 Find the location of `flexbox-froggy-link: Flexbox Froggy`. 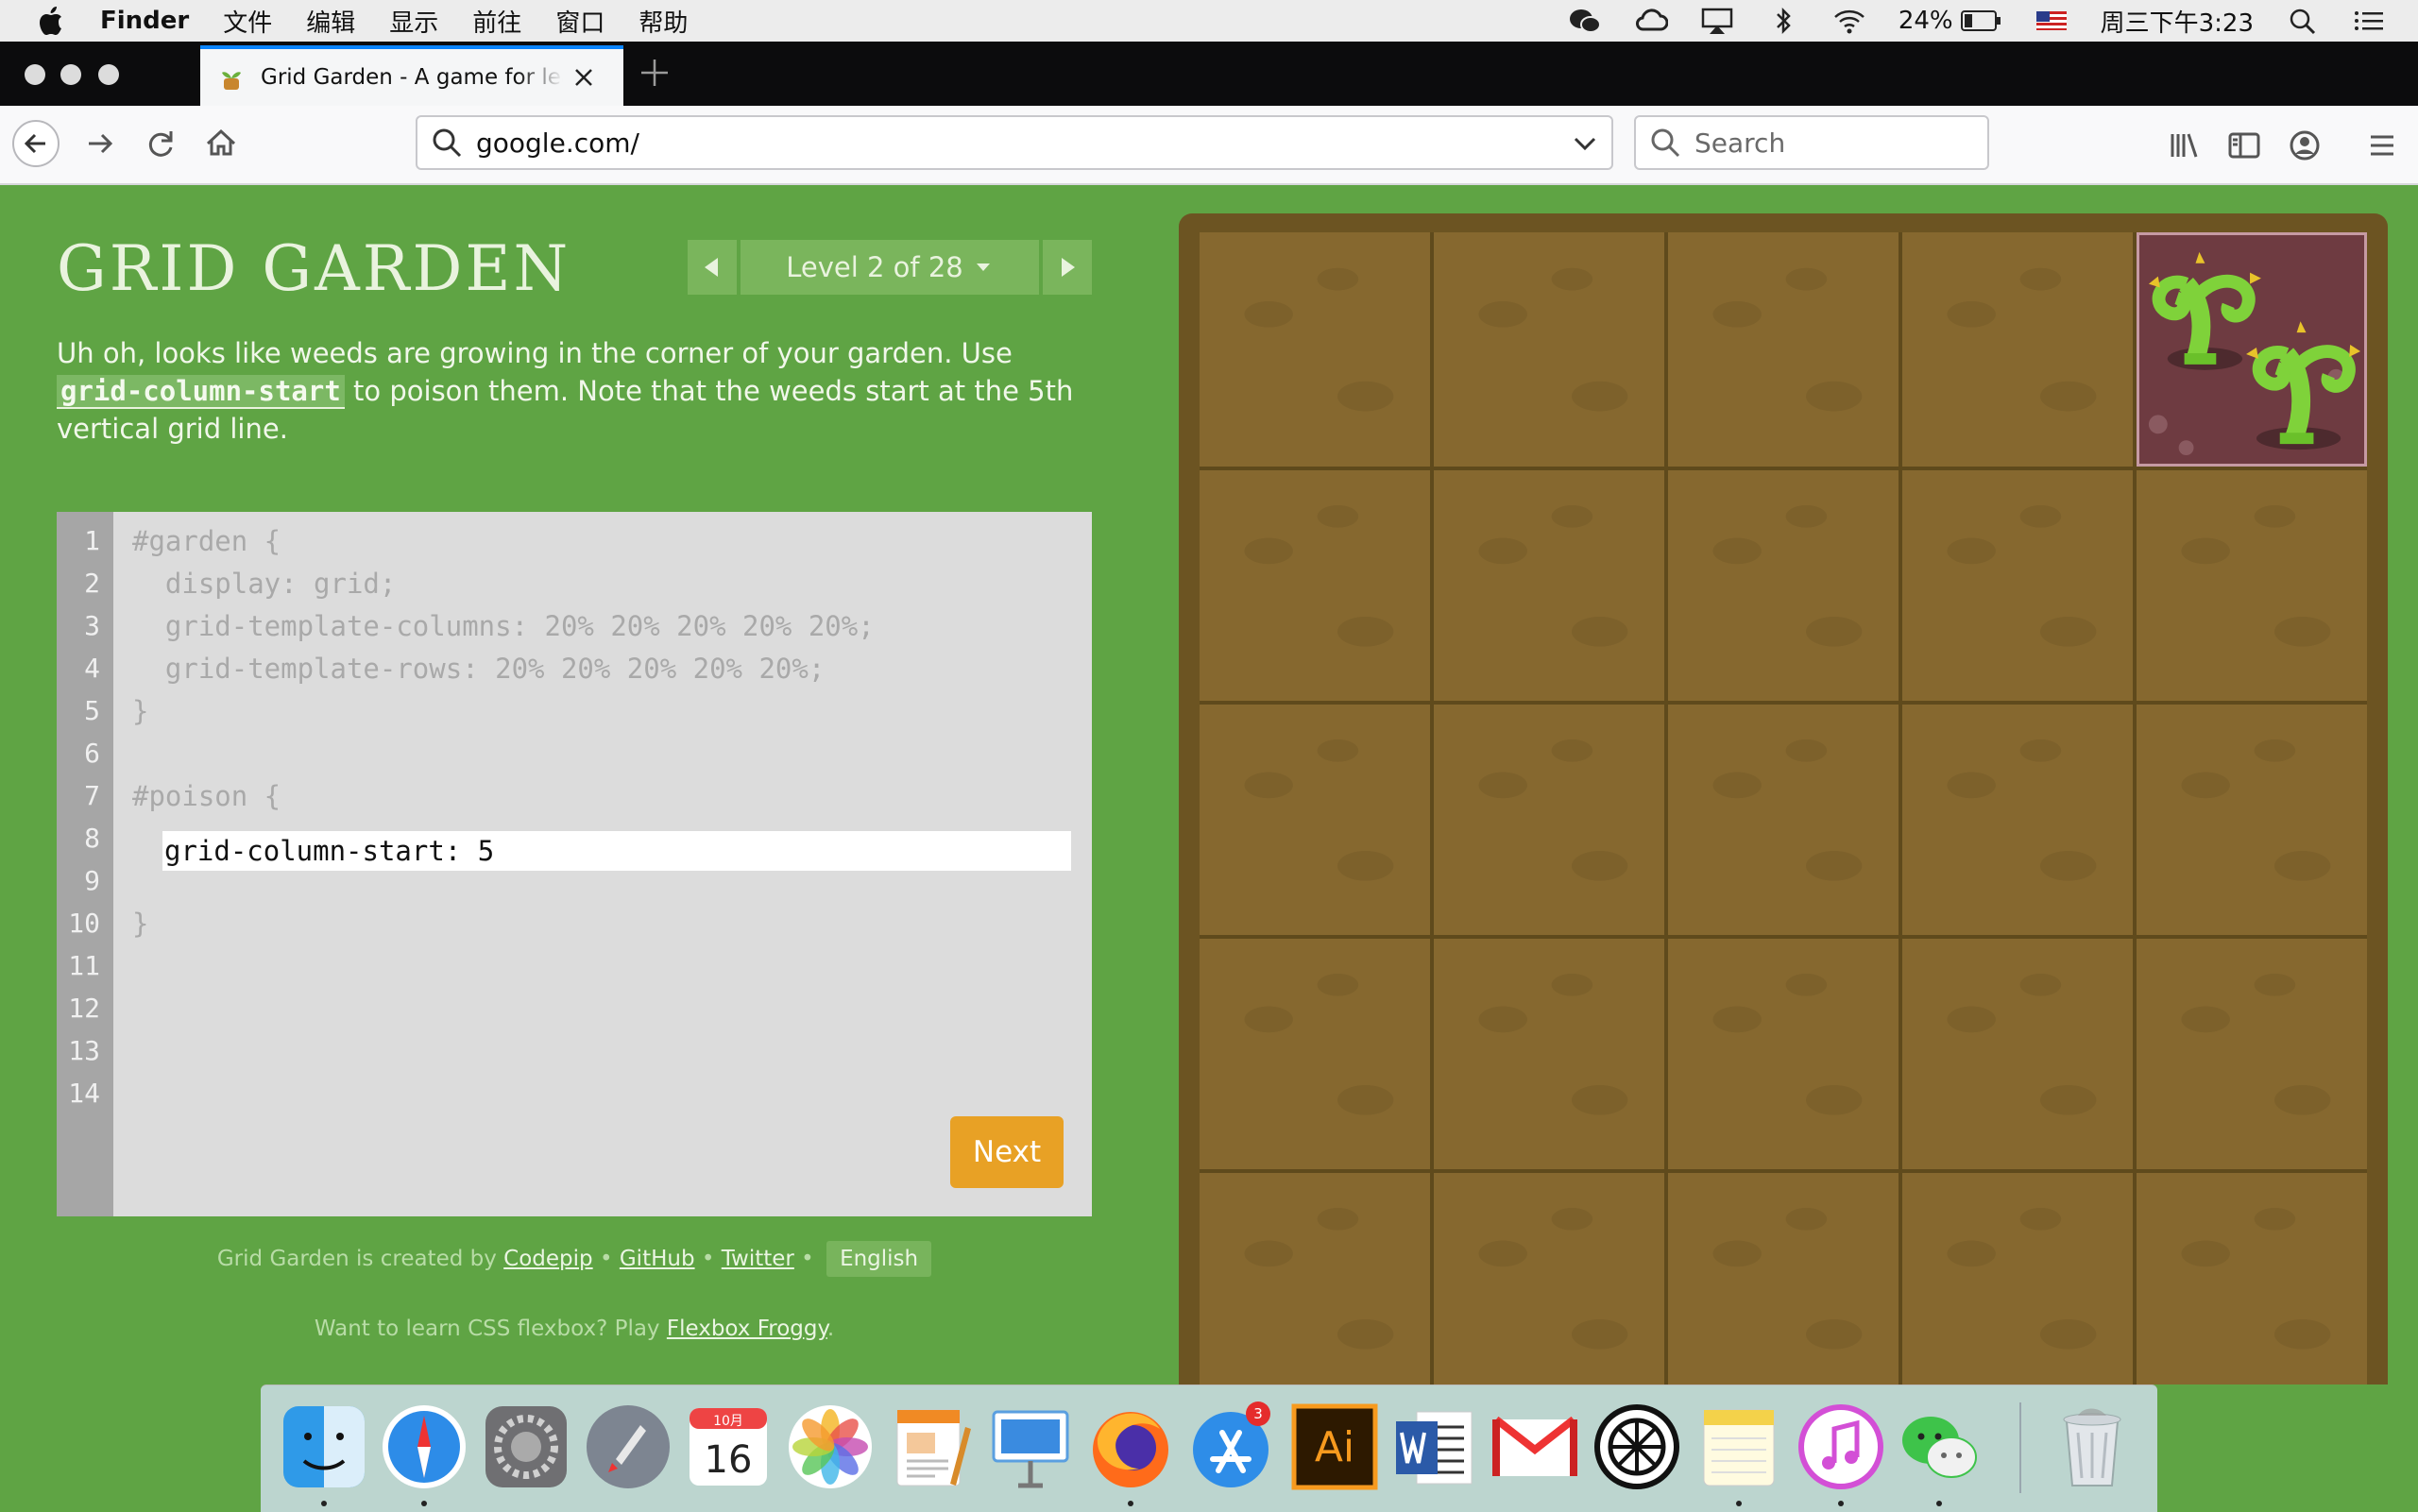

flexbox-froggy-link: Flexbox Froggy is located at coordinates (747, 1329).